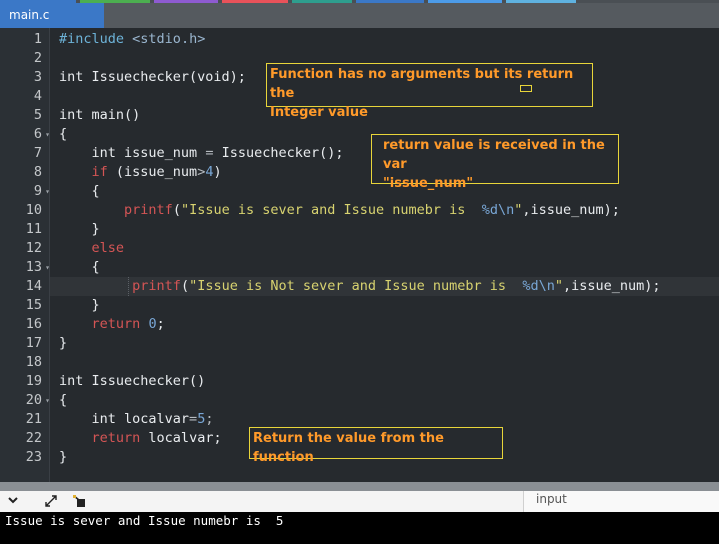  What do you see at coordinates (79, 305) in the screenshot?
I see `code-line-15: }` at bounding box center [79, 305].